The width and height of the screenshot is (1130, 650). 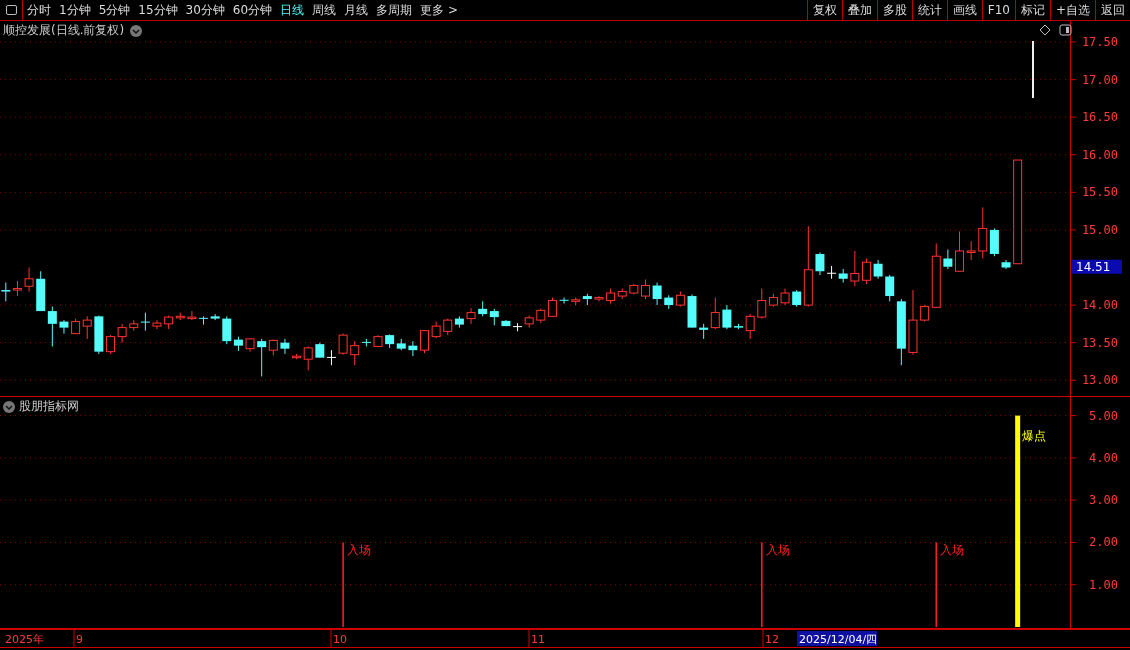 What do you see at coordinates (79, 639) in the screenshot?
I see `date-axis-label: 9` at bounding box center [79, 639].